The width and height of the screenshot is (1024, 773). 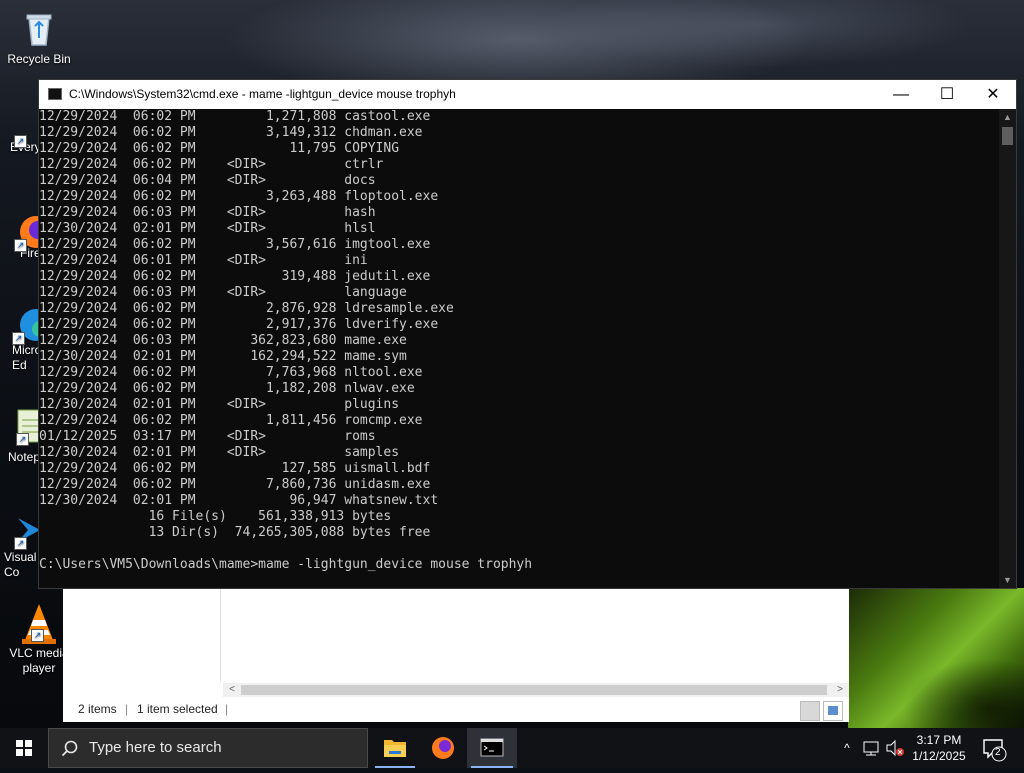 I want to click on network-icon, so click(x=871, y=748).